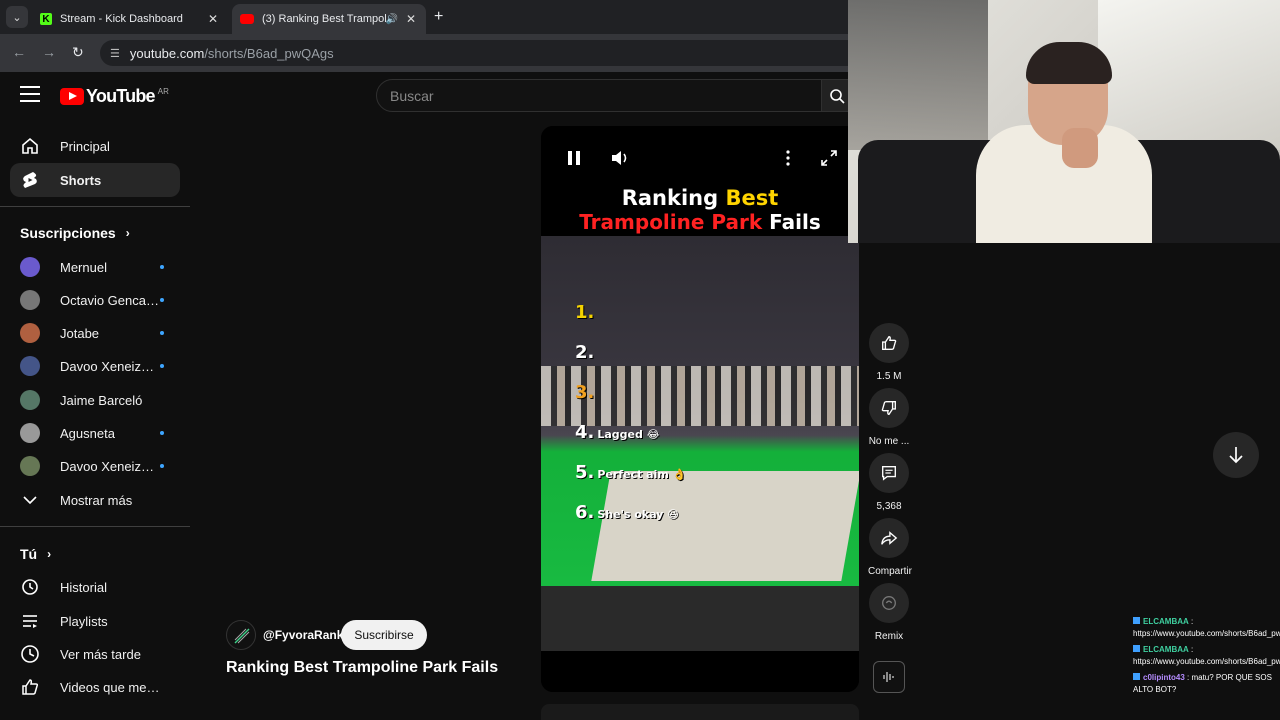 This screenshot has width=1280, height=720. I want to click on show-more-button: Mostrar más, so click(95, 500).